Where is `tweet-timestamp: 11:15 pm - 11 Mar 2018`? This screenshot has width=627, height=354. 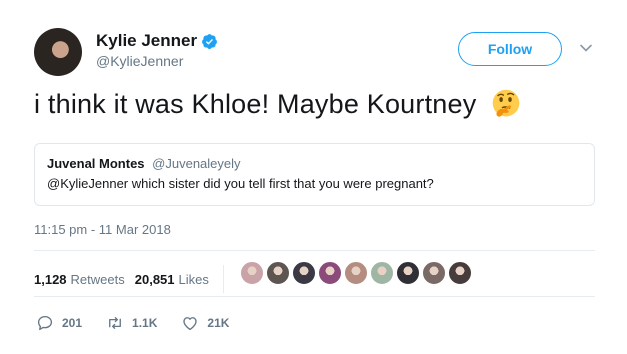 tweet-timestamp: 11:15 pm - 11 Mar 2018 is located at coordinates (102, 229).